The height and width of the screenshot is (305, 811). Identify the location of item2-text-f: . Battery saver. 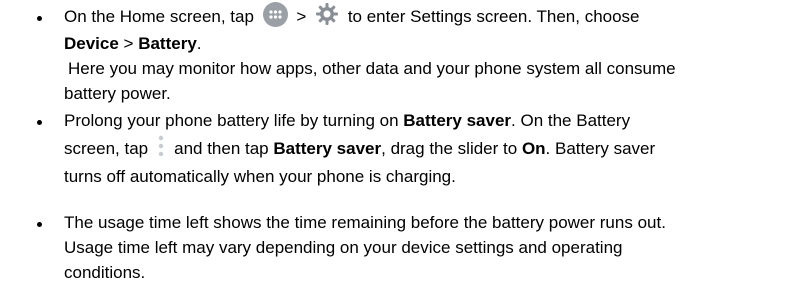
(600, 148).